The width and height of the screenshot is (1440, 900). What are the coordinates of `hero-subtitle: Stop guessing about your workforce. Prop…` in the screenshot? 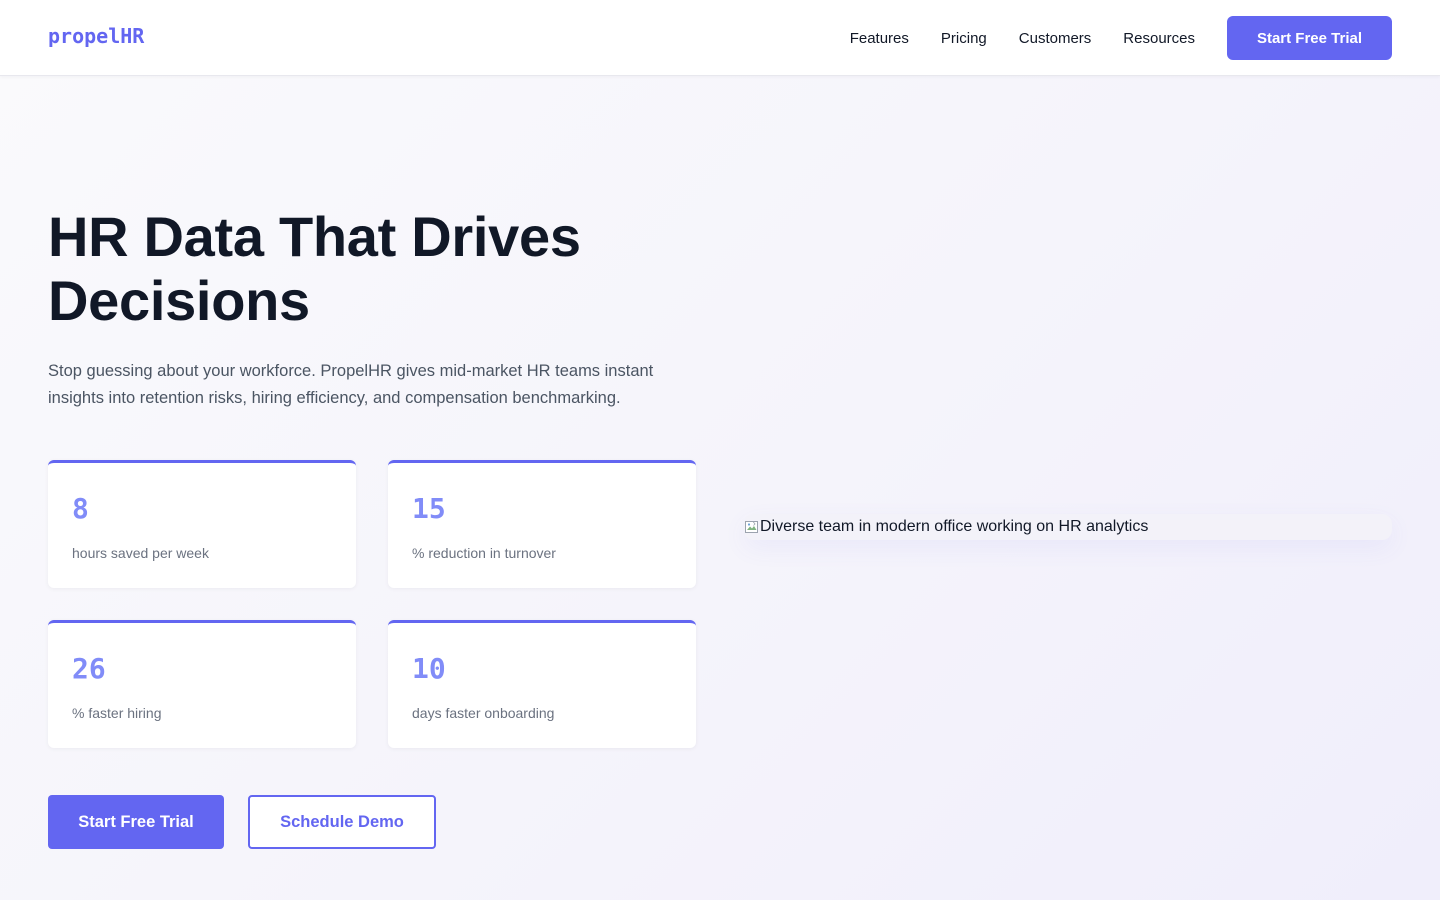 It's located at (351, 384).